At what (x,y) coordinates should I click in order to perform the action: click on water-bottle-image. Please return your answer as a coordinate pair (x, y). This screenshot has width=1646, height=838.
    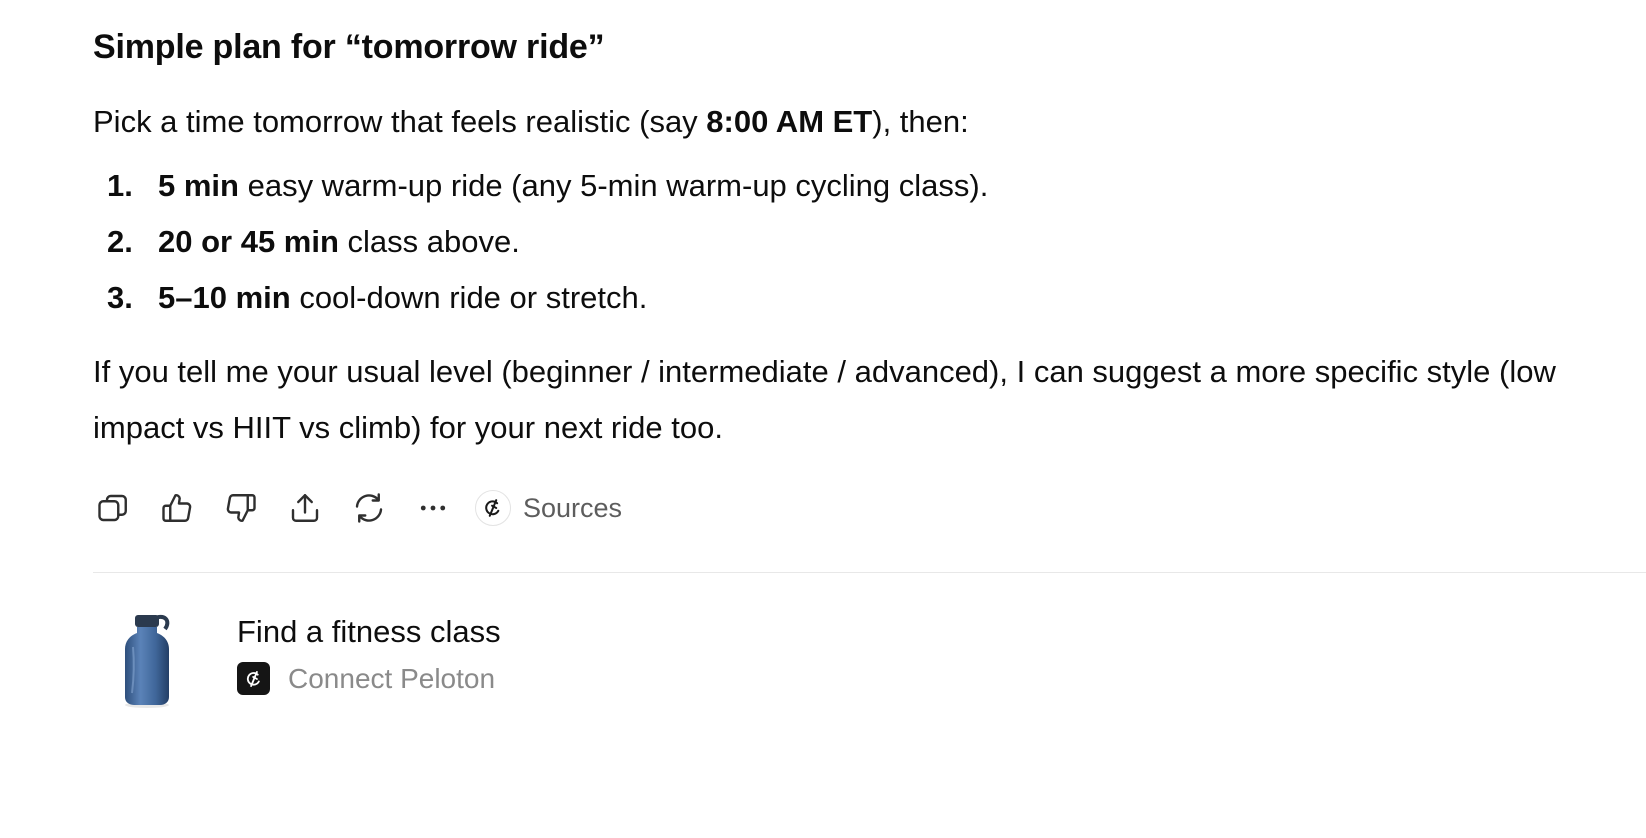
    Looking at the image, I should click on (148, 659).